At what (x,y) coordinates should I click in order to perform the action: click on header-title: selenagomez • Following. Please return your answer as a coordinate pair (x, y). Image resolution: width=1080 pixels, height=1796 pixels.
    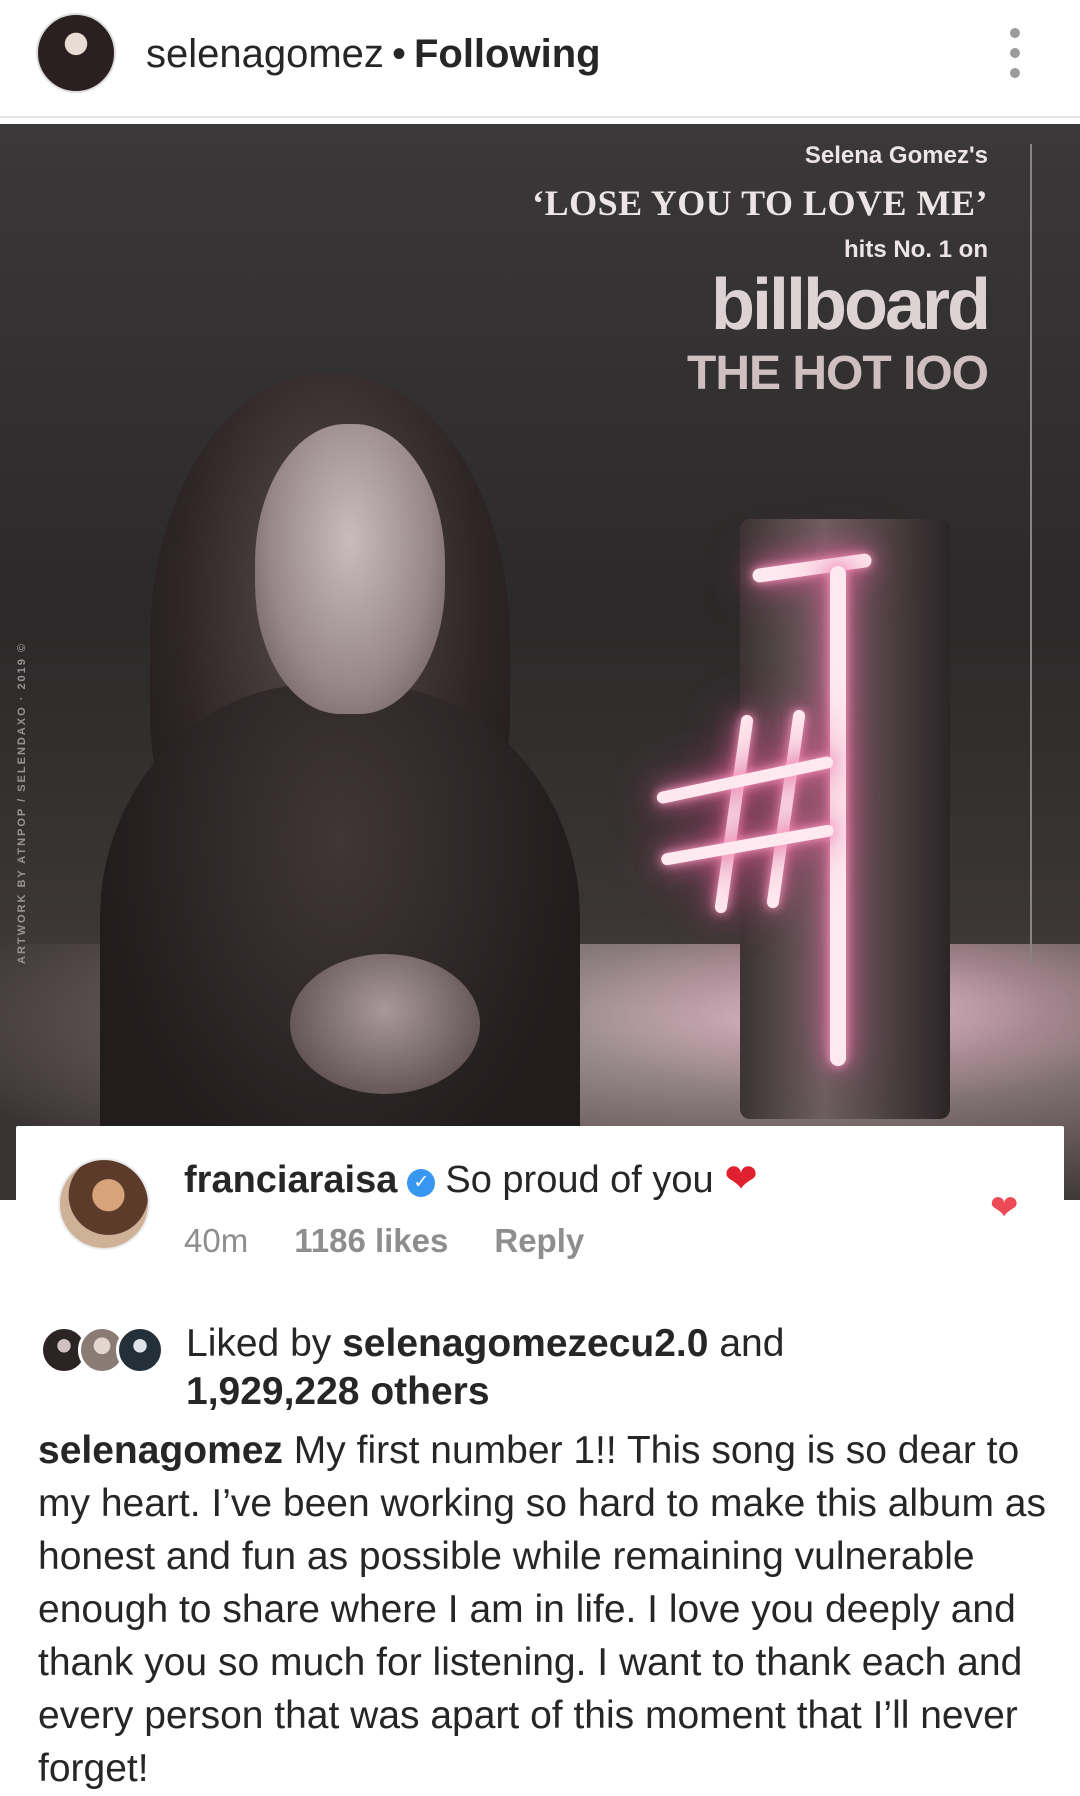
    Looking at the image, I should click on (373, 54).